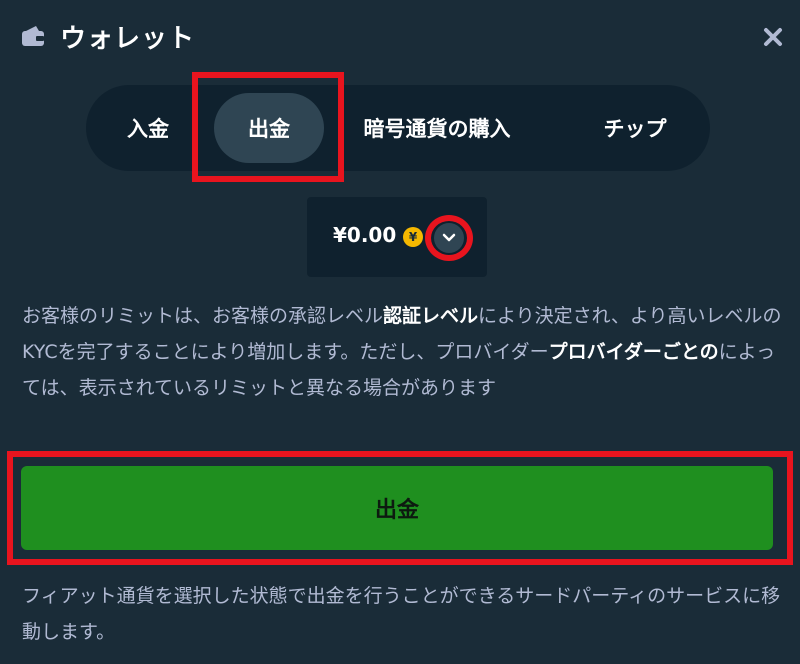  I want to click on modal-header: ウォレット, so click(107, 36).